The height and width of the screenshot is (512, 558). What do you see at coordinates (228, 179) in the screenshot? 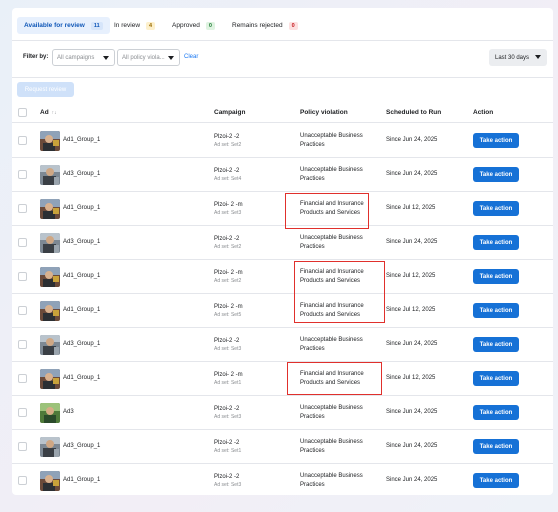
I see `ad-set-name: Ad set: Set4` at bounding box center [228, 179].